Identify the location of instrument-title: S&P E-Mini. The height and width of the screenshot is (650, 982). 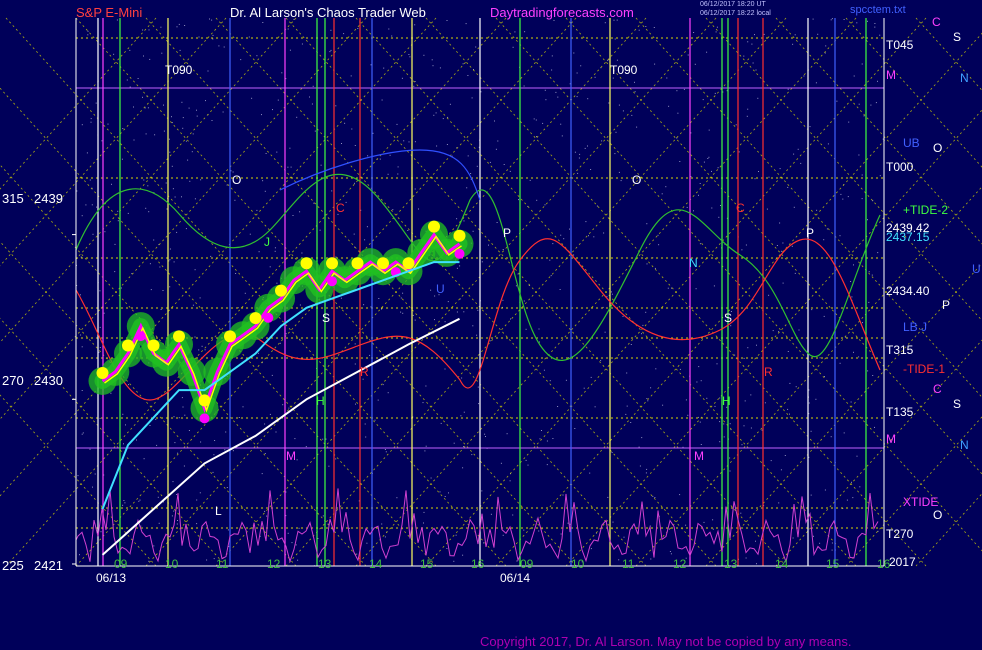
(109, 12).